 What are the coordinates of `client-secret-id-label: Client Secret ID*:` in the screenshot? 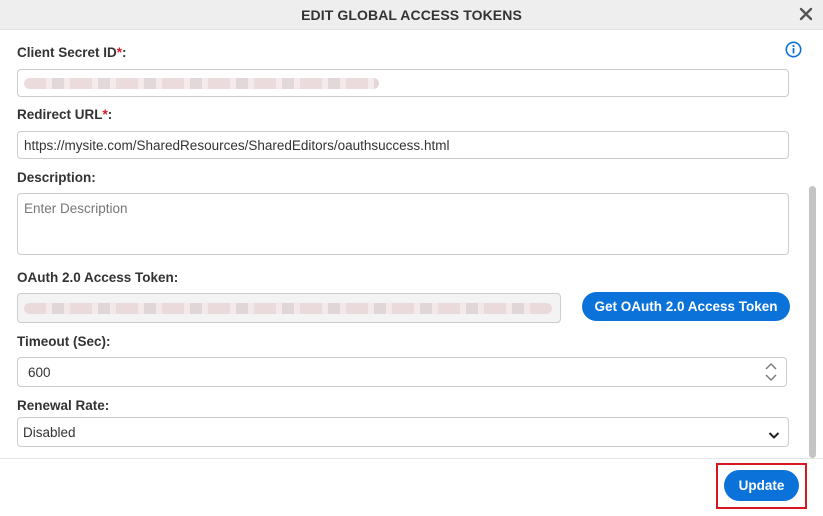 It's located at (72, 52).